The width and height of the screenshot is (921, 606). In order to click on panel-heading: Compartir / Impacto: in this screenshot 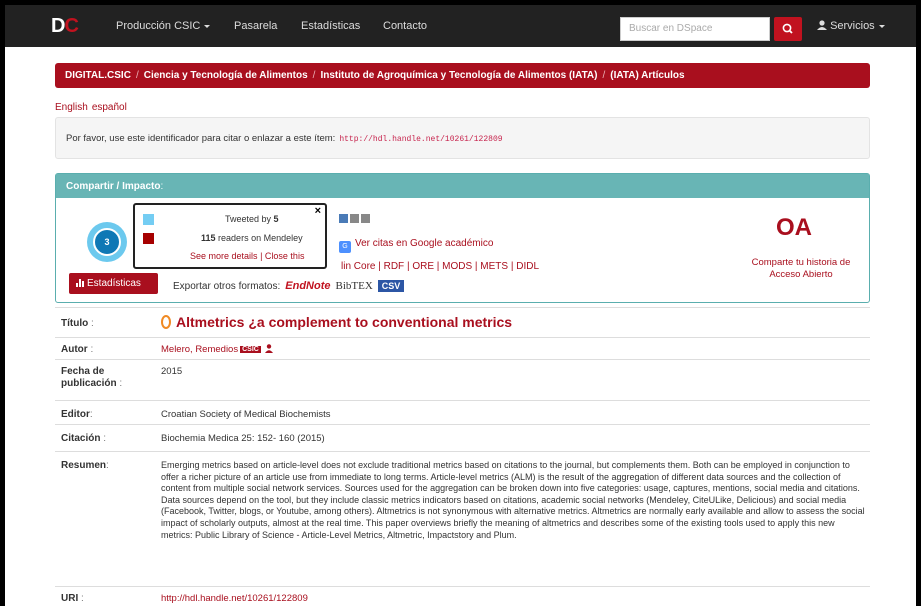, I will do `click(462, 186)`.